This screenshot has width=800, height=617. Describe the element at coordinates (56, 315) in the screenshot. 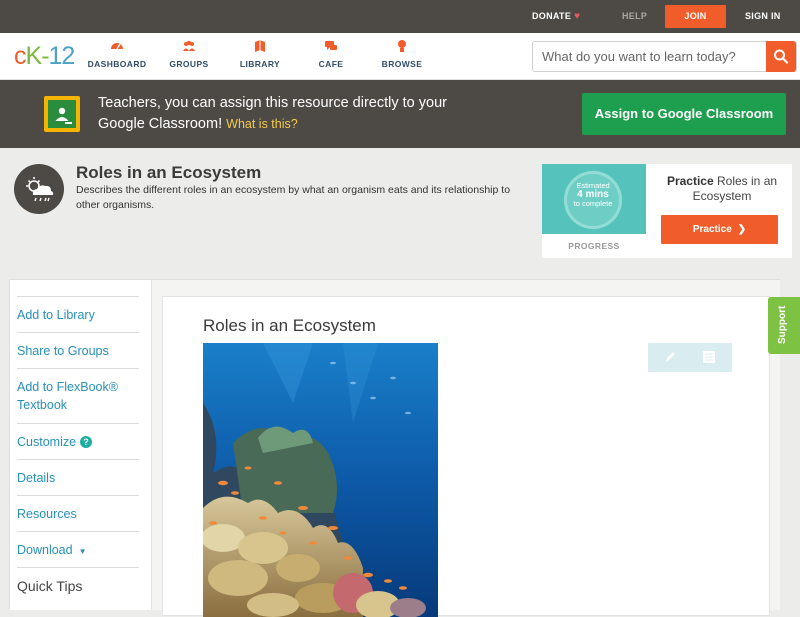

I see `sidebar-item-label: Add to Library` at that location.